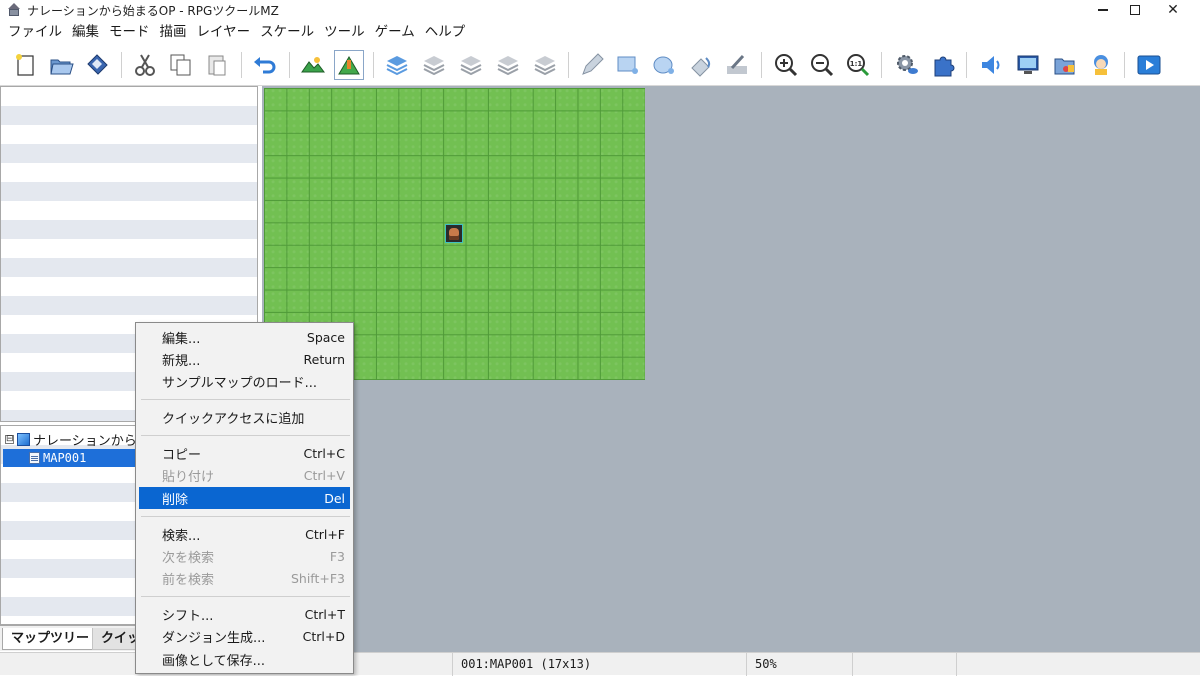 The image size is (1200, 676). Describe the element at coordinates (145, 65) in the screenshot. I see `cut-button` at that location.